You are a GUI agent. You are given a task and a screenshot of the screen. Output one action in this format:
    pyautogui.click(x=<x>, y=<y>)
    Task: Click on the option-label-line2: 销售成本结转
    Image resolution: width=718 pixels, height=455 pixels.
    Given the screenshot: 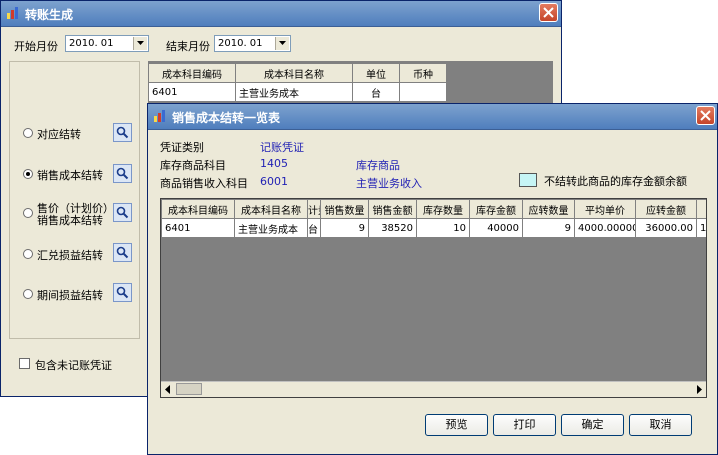 What is the action you would take?
    pyautogui.click(x=70, y=220)
    